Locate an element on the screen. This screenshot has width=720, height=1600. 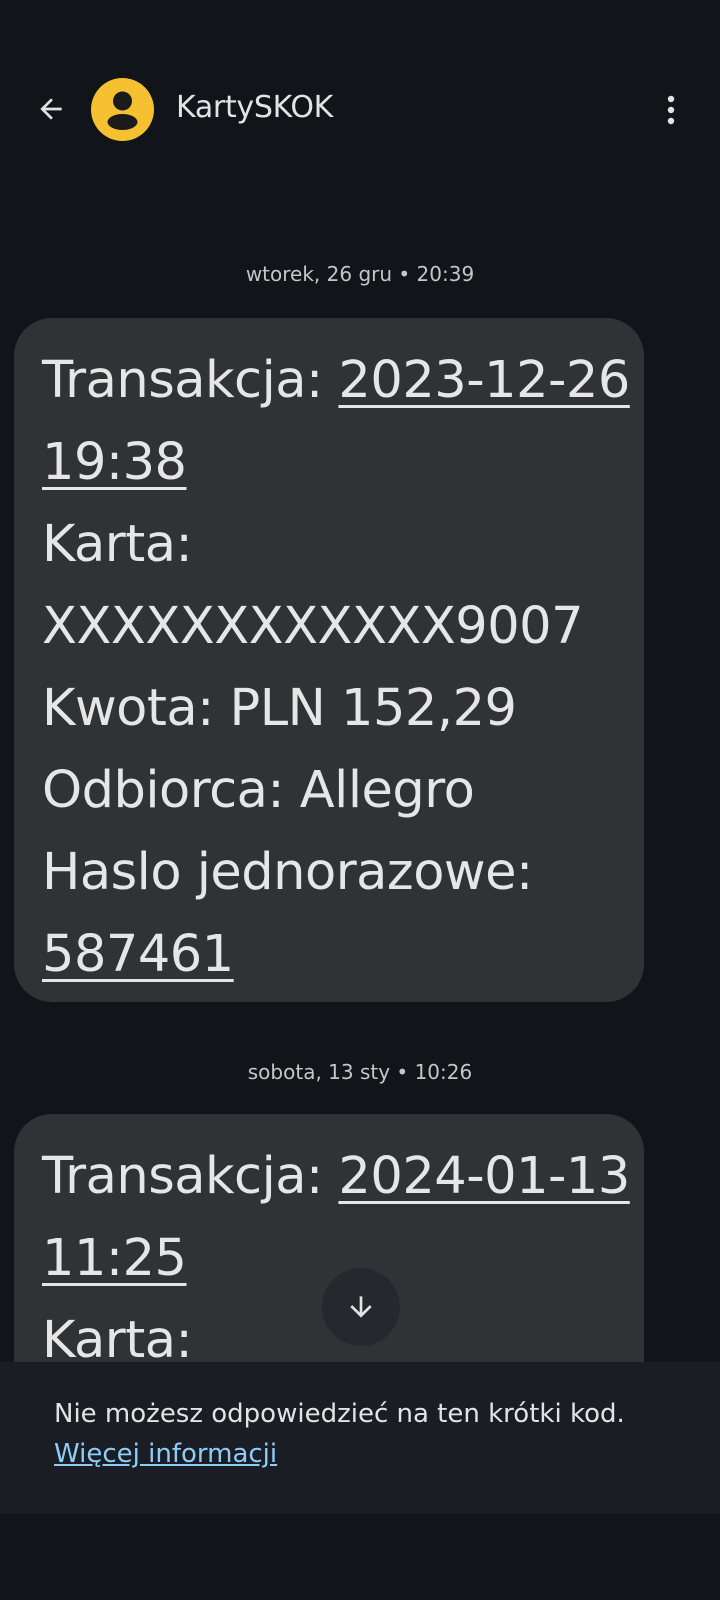
code-link: 587461 is located at coordinates (138, 954).